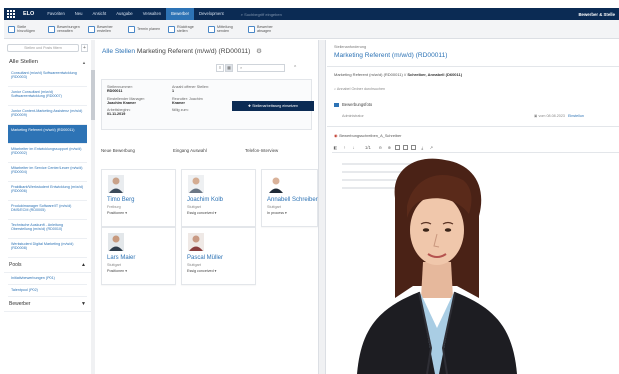 This screenshot has width=619, height=374. Describe the element at coordinates (180, 14) in the screenshot. I see `menu-bewerber: Bewerber` at that location.